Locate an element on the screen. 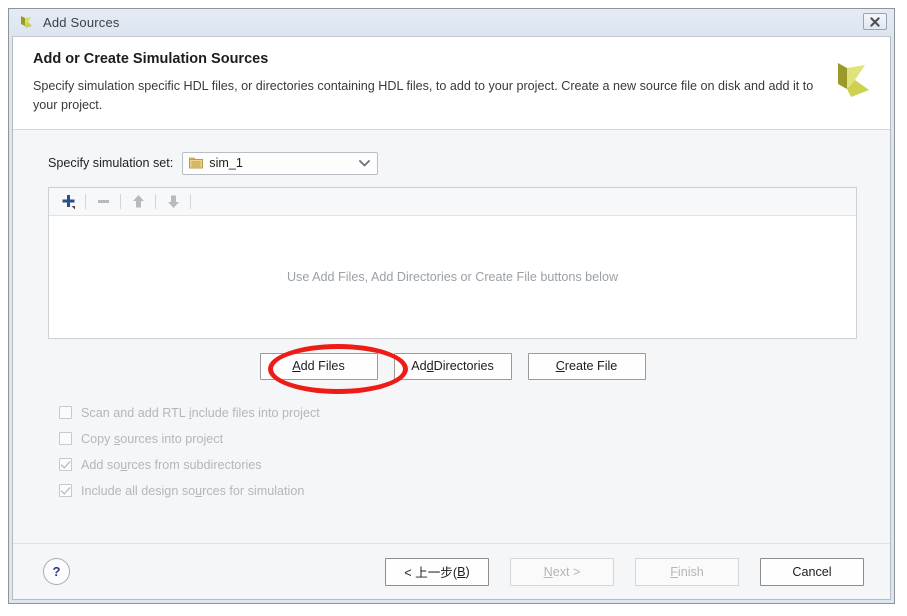  add-files-label: dd Files is located at coordinates (322, 366).